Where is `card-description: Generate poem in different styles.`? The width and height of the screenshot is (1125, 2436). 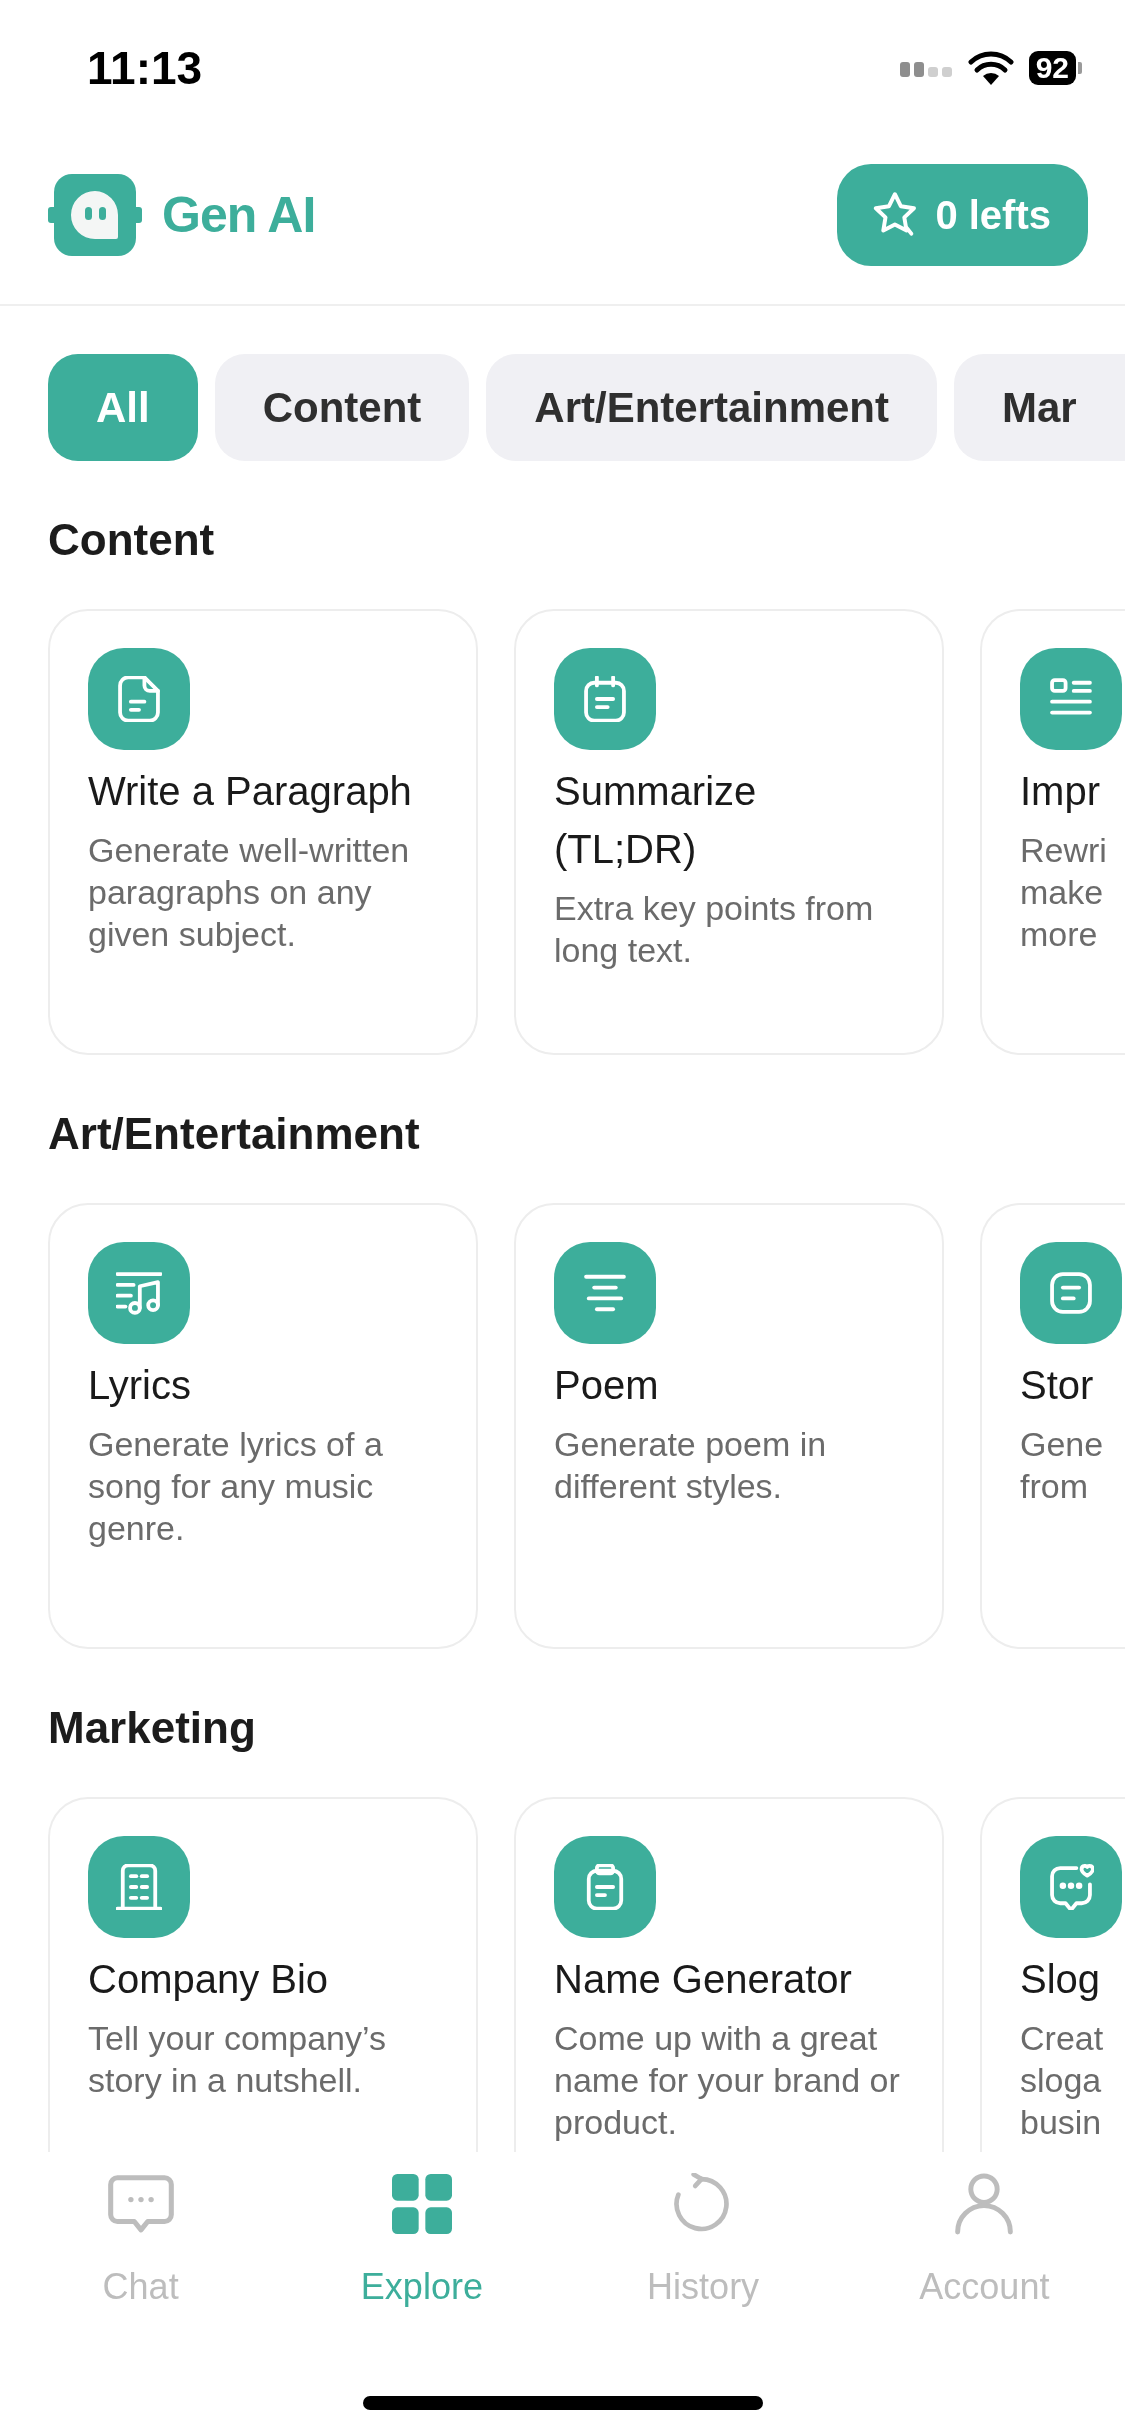 card-description: Generate poem in different styles. is located at coordinates (691, 1465).